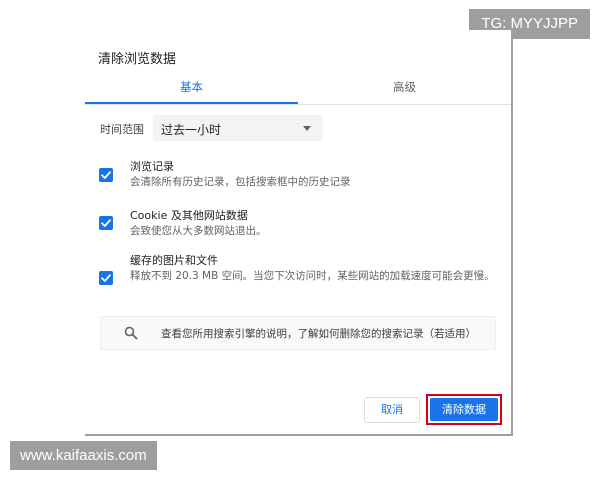 This screenshot has height=480, width=600. I want to click on search-icon, so click(131, 333).